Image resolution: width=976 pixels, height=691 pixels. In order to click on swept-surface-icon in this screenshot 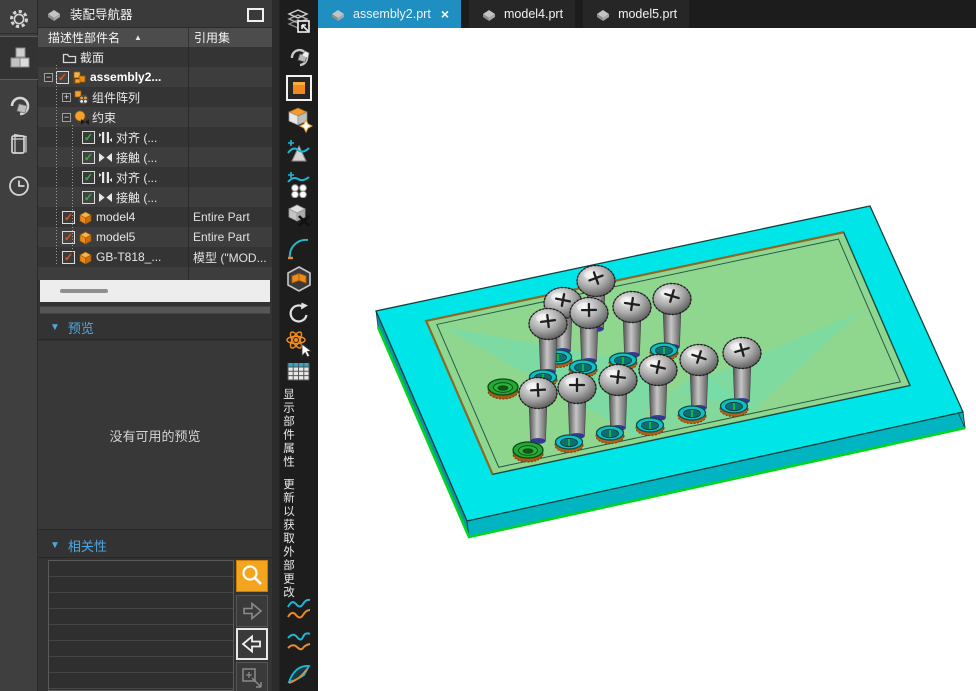, I will do `click(299, 674)`.